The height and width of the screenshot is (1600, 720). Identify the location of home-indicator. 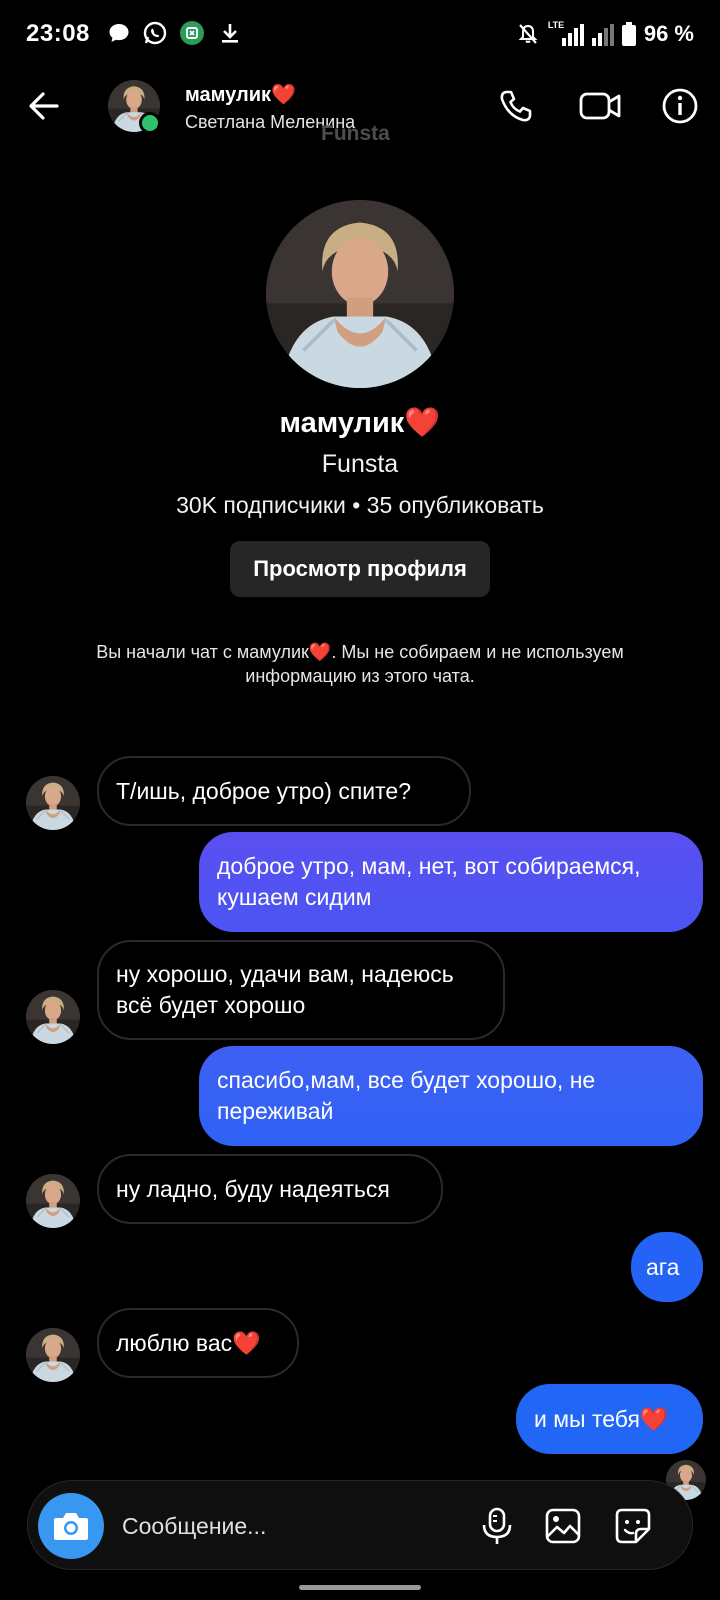
(360, 1587).